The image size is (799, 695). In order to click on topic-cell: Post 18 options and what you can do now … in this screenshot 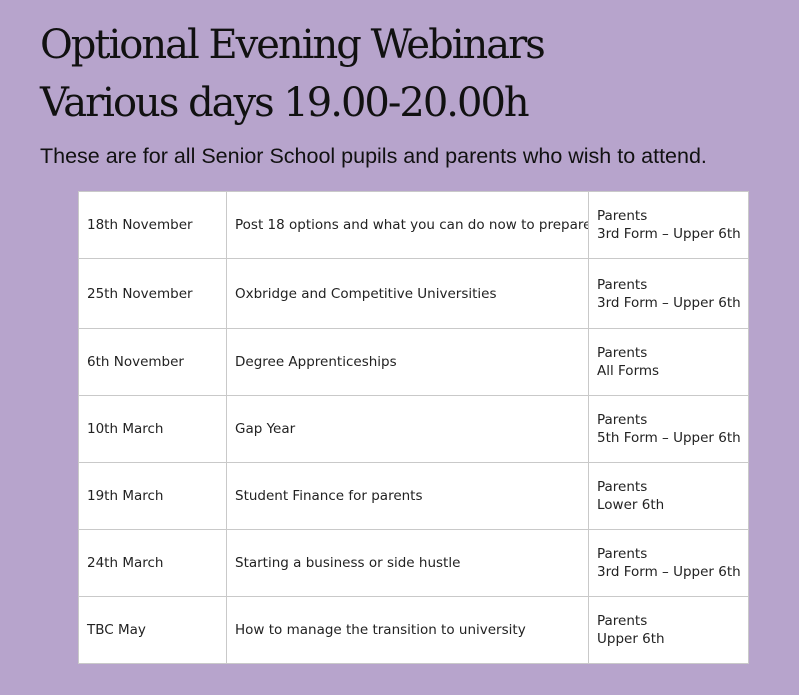, I will do `click(407, 225)`.